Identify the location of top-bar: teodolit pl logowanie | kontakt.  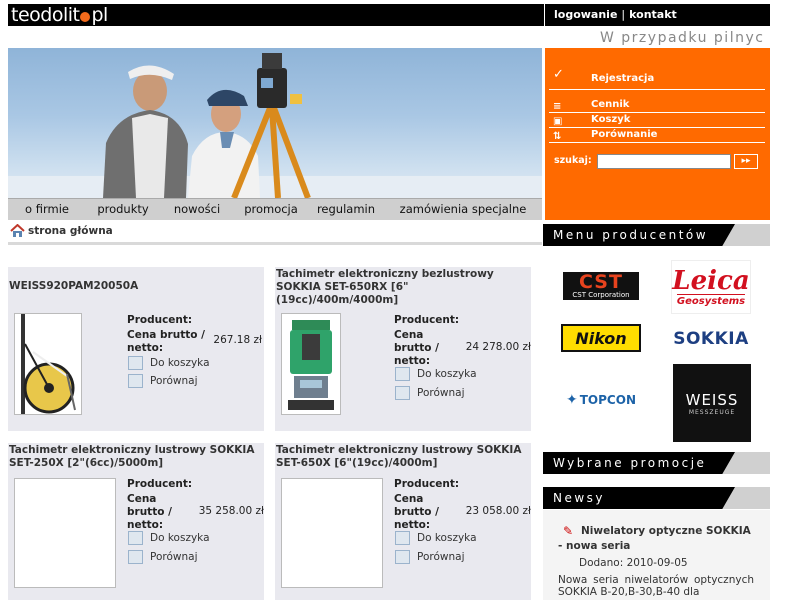
(389, 15).